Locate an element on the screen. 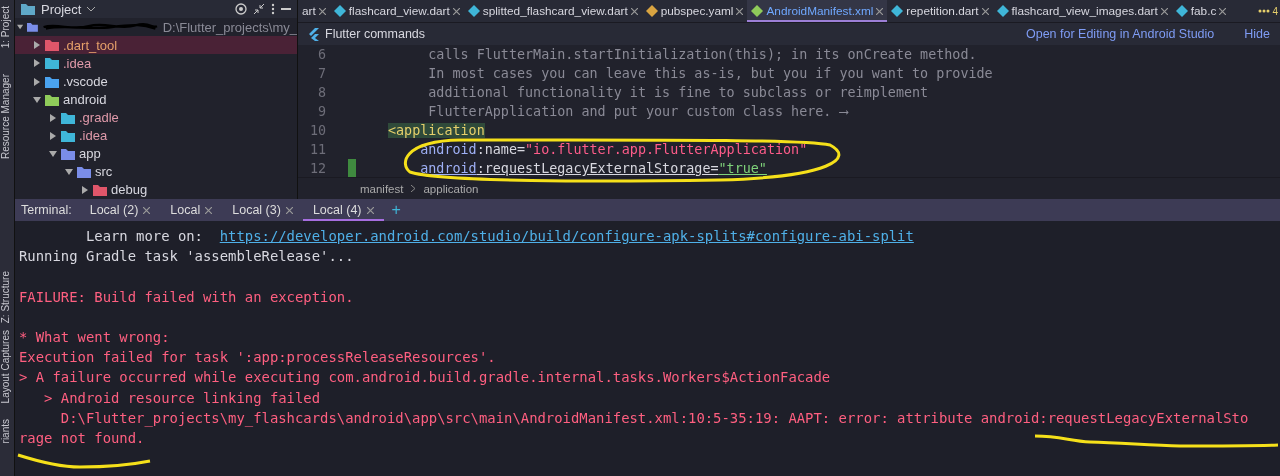 The image size is (1280, 476). add-tab-button: + is located at coordinates (396, 210).